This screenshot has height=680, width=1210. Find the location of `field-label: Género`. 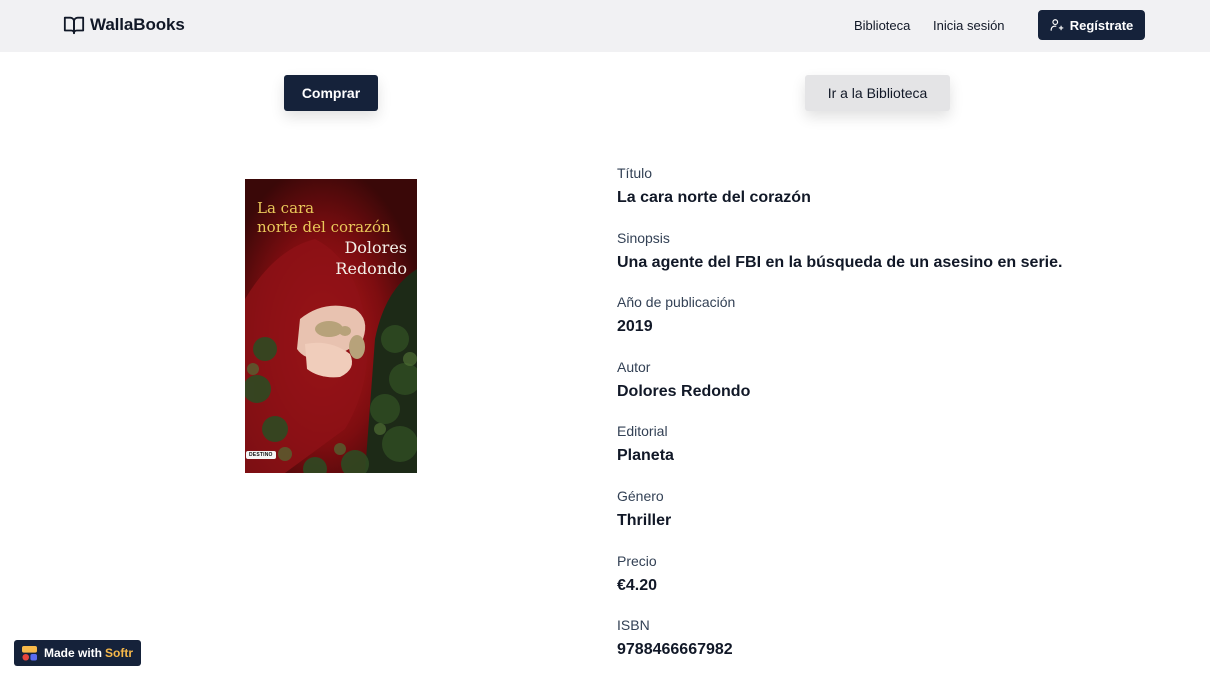

field-label: Género is located at coordinates (640, 495).